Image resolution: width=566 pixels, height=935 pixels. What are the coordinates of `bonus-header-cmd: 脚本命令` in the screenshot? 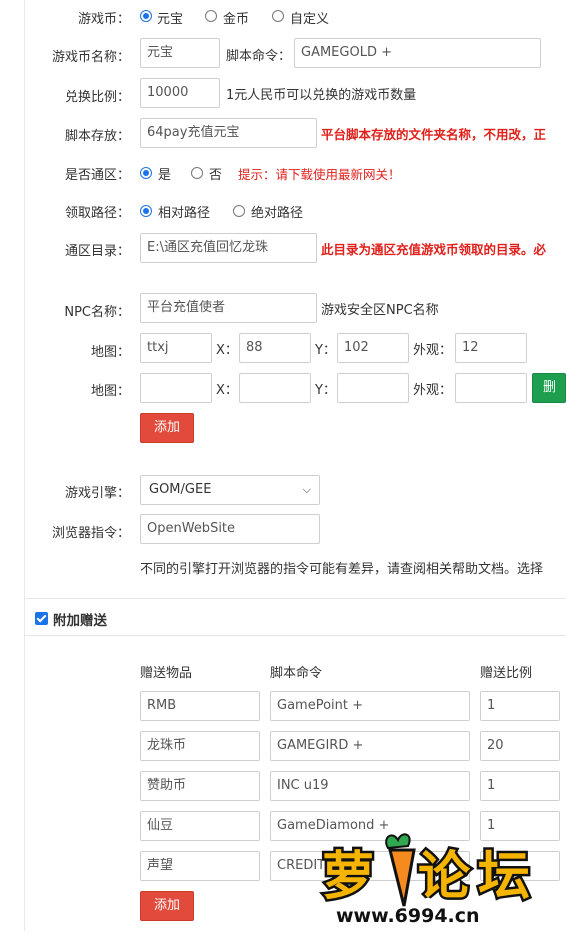 It's located at (296, 673).